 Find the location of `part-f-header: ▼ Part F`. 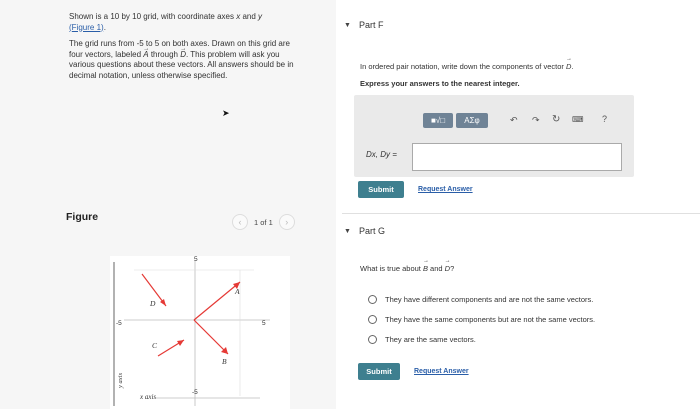

part-f-header: ▼ Part F is located at coordinates (363, 25).